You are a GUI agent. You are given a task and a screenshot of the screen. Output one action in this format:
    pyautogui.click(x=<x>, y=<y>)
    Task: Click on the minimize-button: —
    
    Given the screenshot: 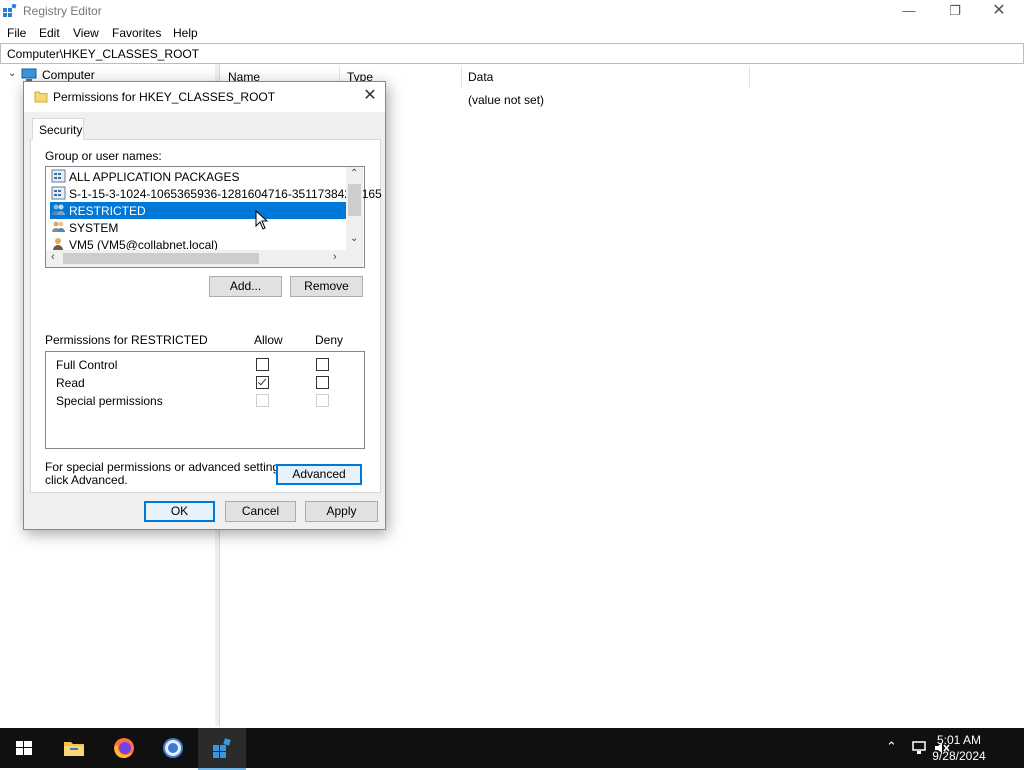 What is the action you would take?
    pyautogui.click(x=909, y=11)
    